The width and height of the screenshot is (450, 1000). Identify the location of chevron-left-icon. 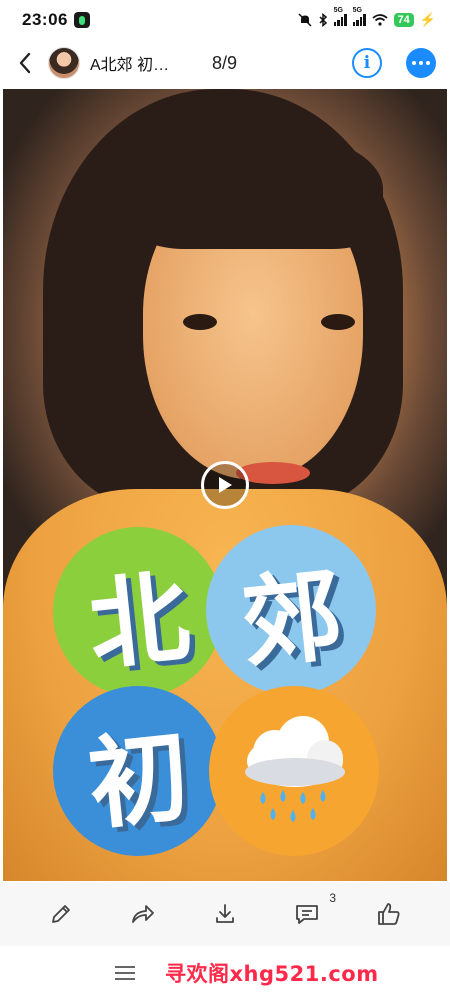
(25, 63).